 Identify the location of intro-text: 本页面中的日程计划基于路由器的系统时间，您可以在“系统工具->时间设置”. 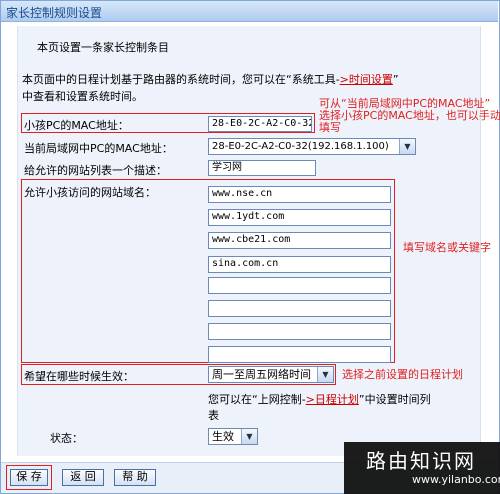
(210, 79).